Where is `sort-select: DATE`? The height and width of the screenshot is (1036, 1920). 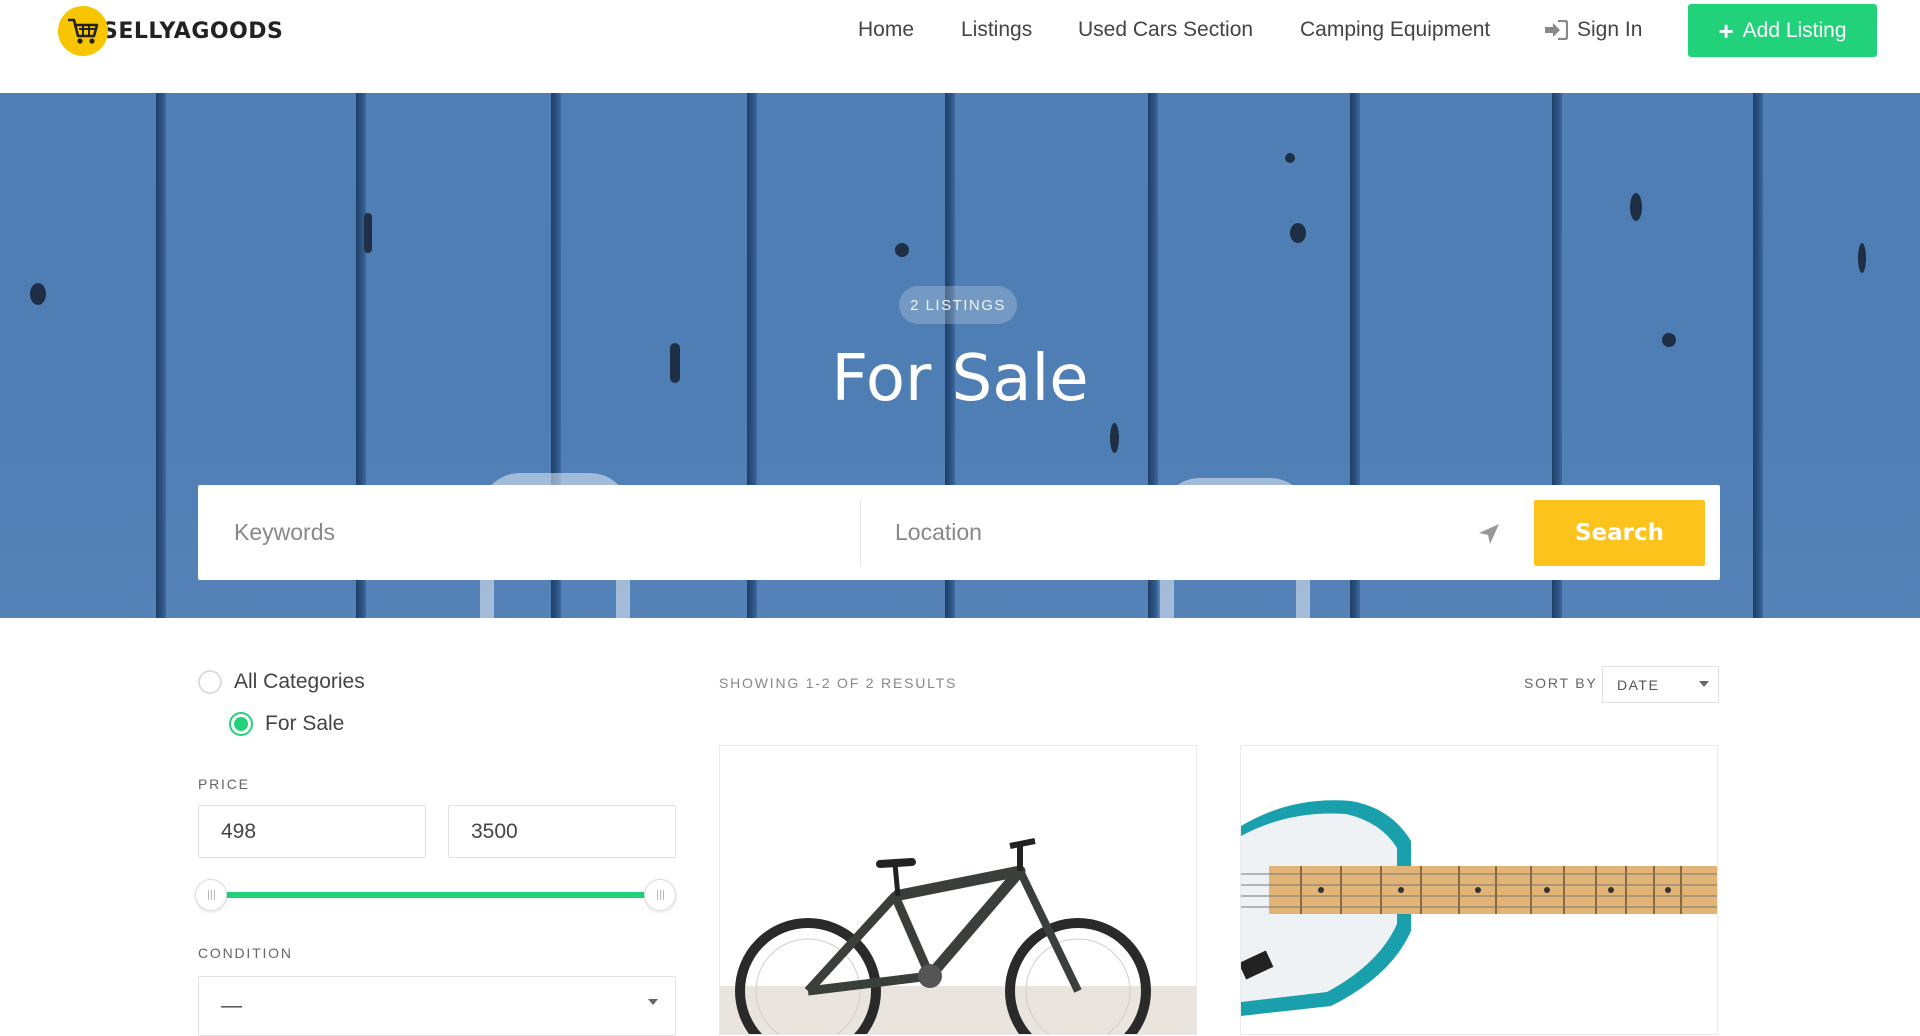
sort-select: DATE is located at coordinates (1660, 684).